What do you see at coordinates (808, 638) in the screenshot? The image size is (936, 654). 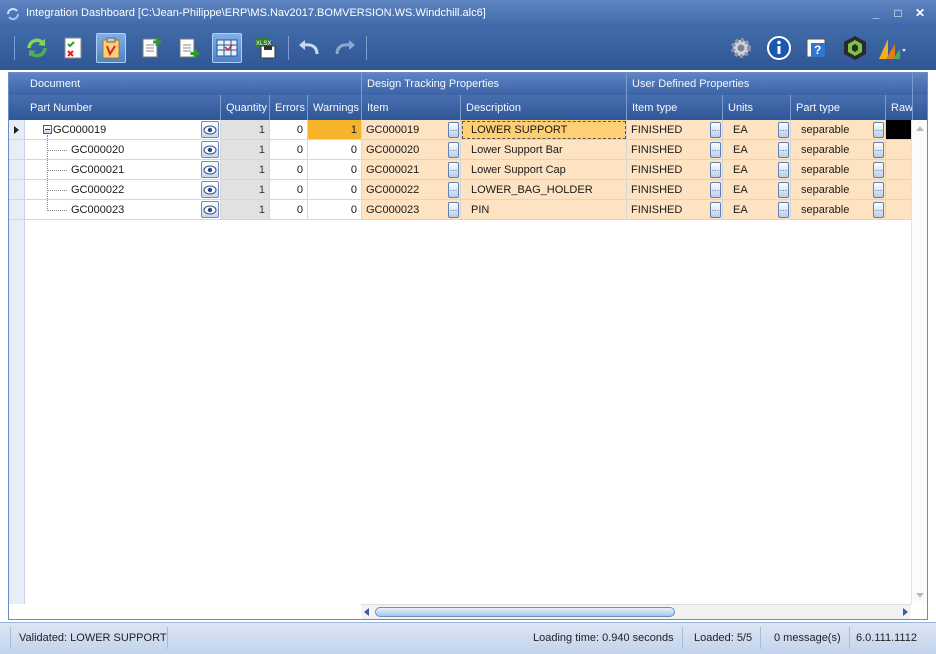 I see `status-messages: 0 message(s)` at bounding box center [808, 638].